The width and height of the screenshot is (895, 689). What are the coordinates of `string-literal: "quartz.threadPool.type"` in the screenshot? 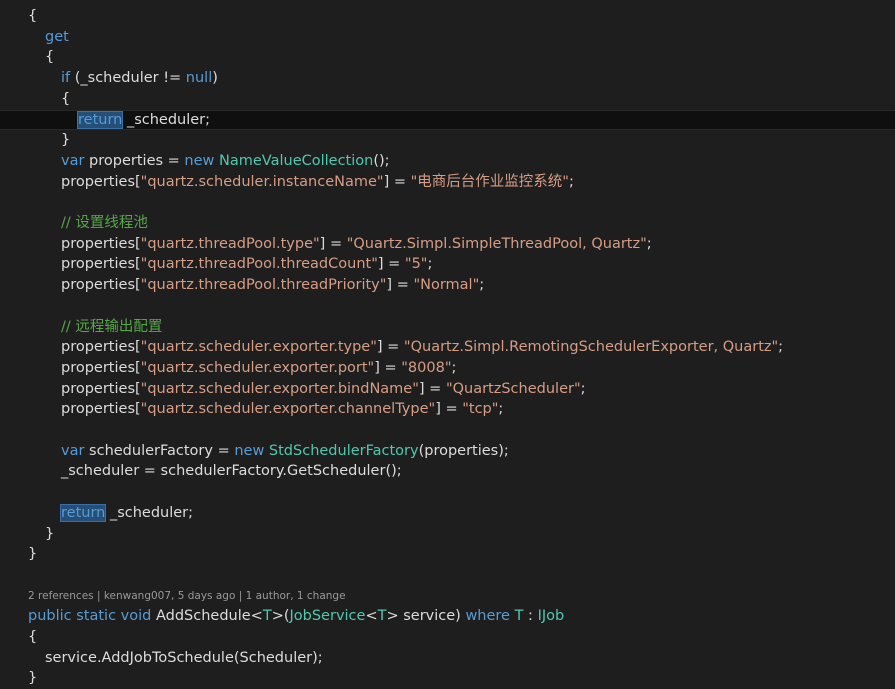 It's located at (230, 243).